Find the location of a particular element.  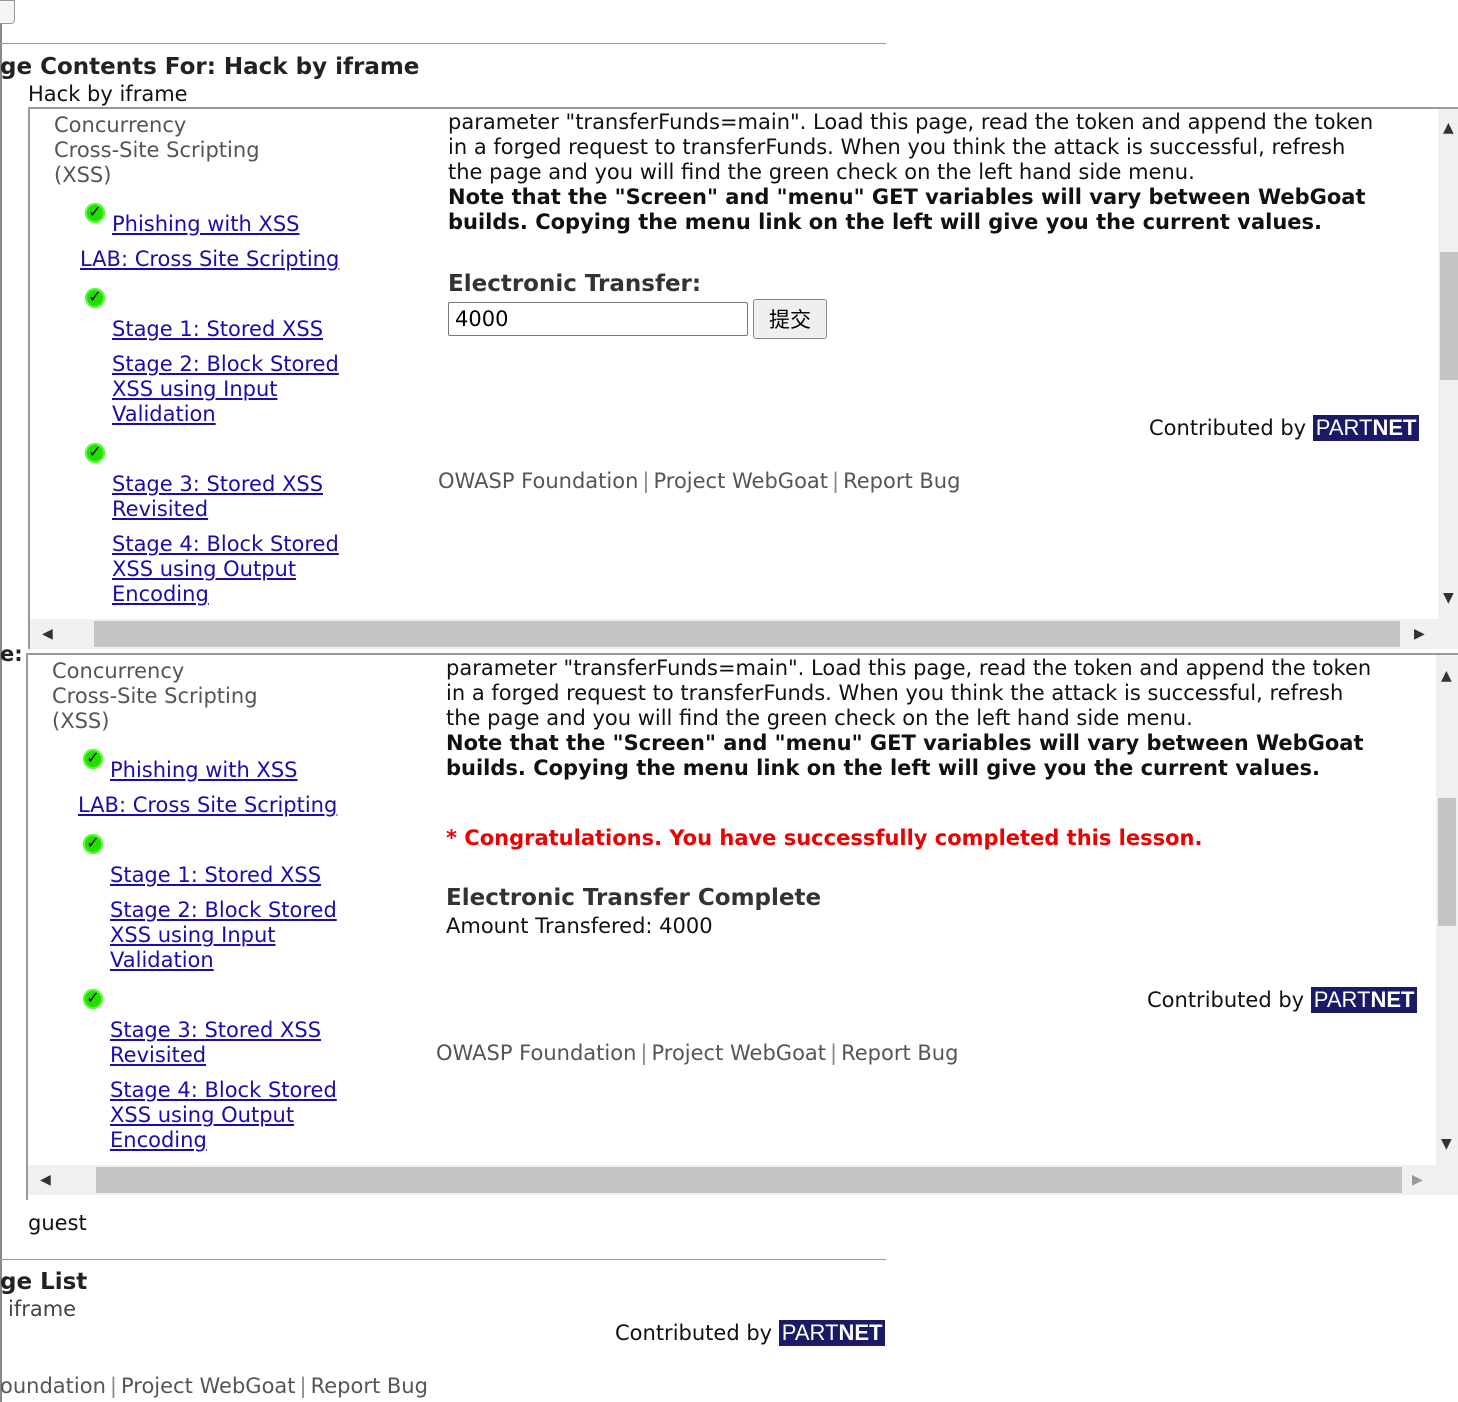

divider-top is located at coordinates (443, 43).